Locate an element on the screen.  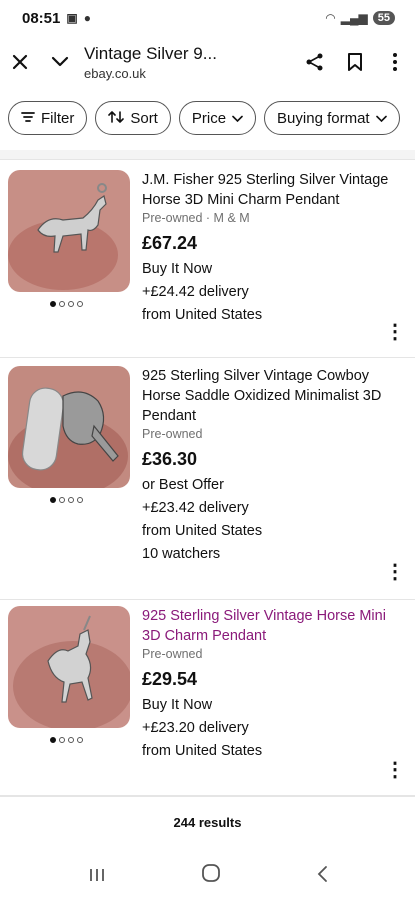
status-bar: 08:51 ▣ ● ◠ ▂▄▆ 55 is located at coordinates (207, 18).